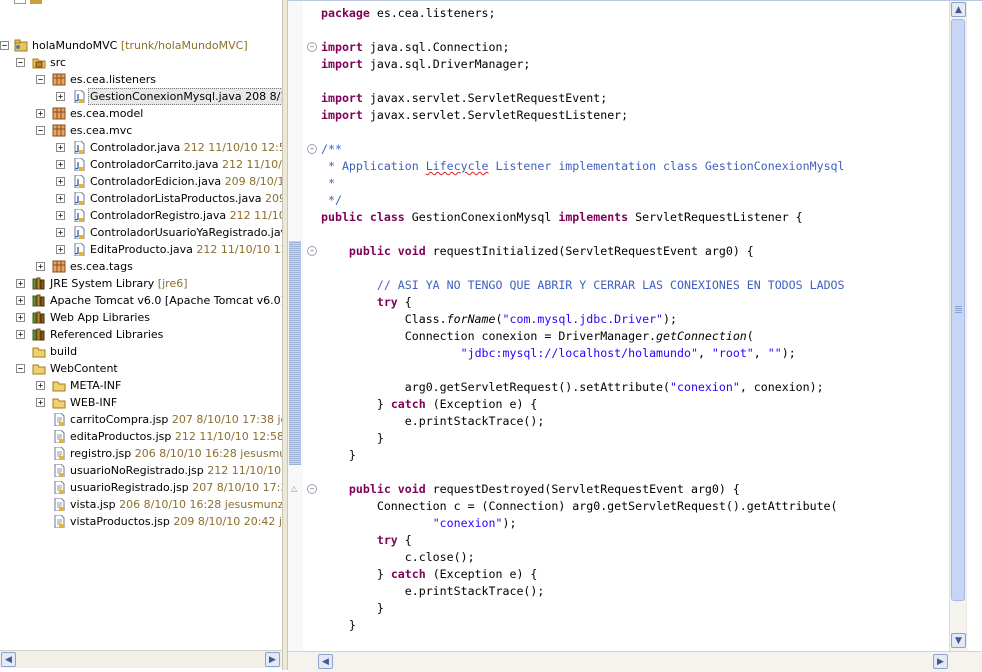 This screenshot has width=982, height=672. What do you see at coordinates (398, 557) in the screenshot?
I see `code-line: c.close();` at bounding box center [398, 557].